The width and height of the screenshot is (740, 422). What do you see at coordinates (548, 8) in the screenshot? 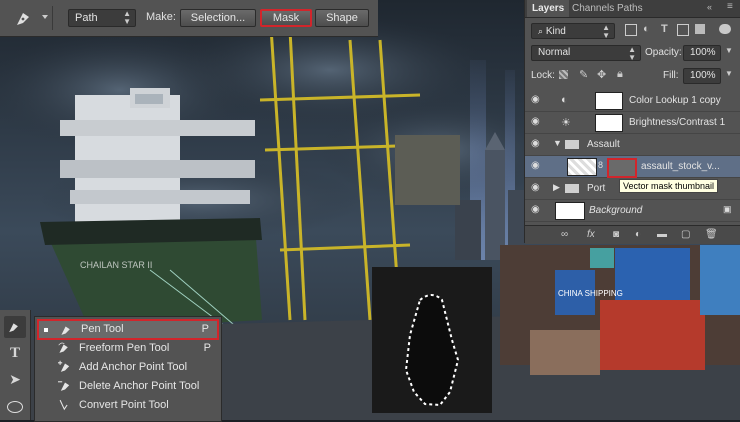
I see `tab-layers: Layers` at bounding box center [548, 8].